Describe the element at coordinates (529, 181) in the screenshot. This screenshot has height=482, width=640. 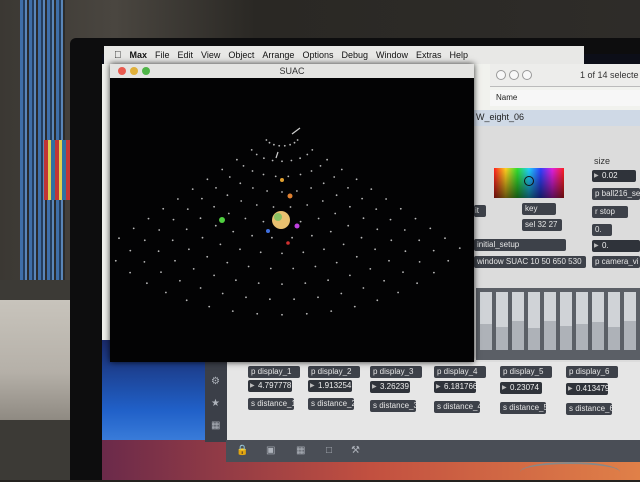
I see `swatch-marker` at that location.